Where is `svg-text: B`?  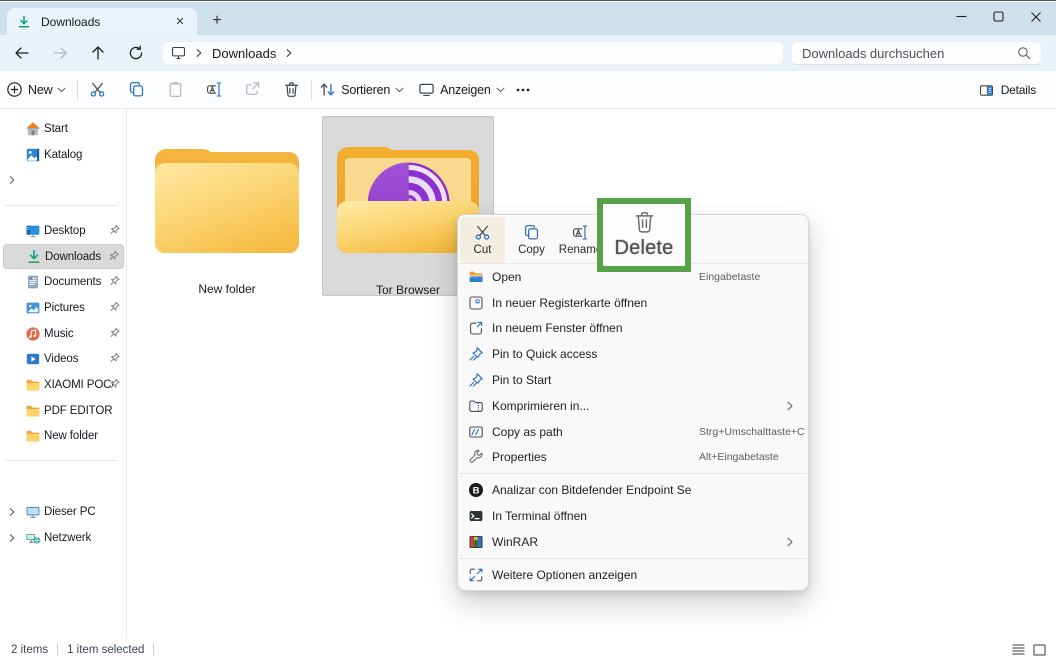 svg-text: B is located at coordinates (476, 491).